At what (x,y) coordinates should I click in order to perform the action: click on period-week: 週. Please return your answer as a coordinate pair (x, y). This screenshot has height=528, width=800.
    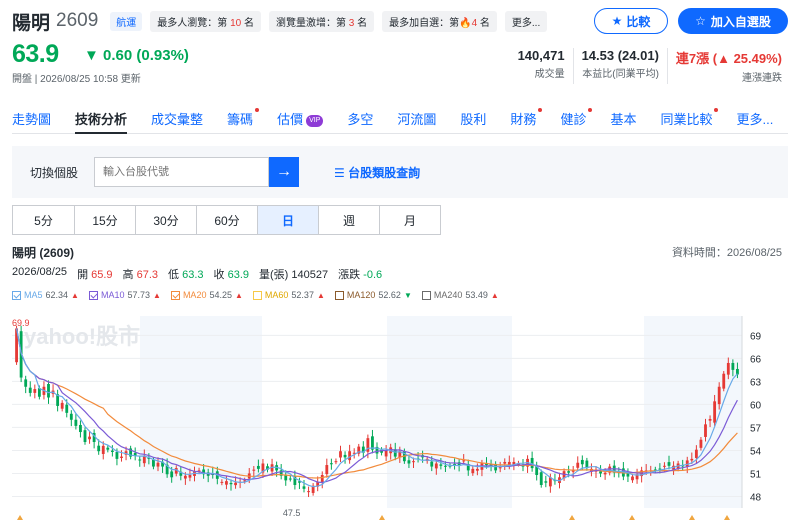
    Looking at the image, I should click on (348, 220).